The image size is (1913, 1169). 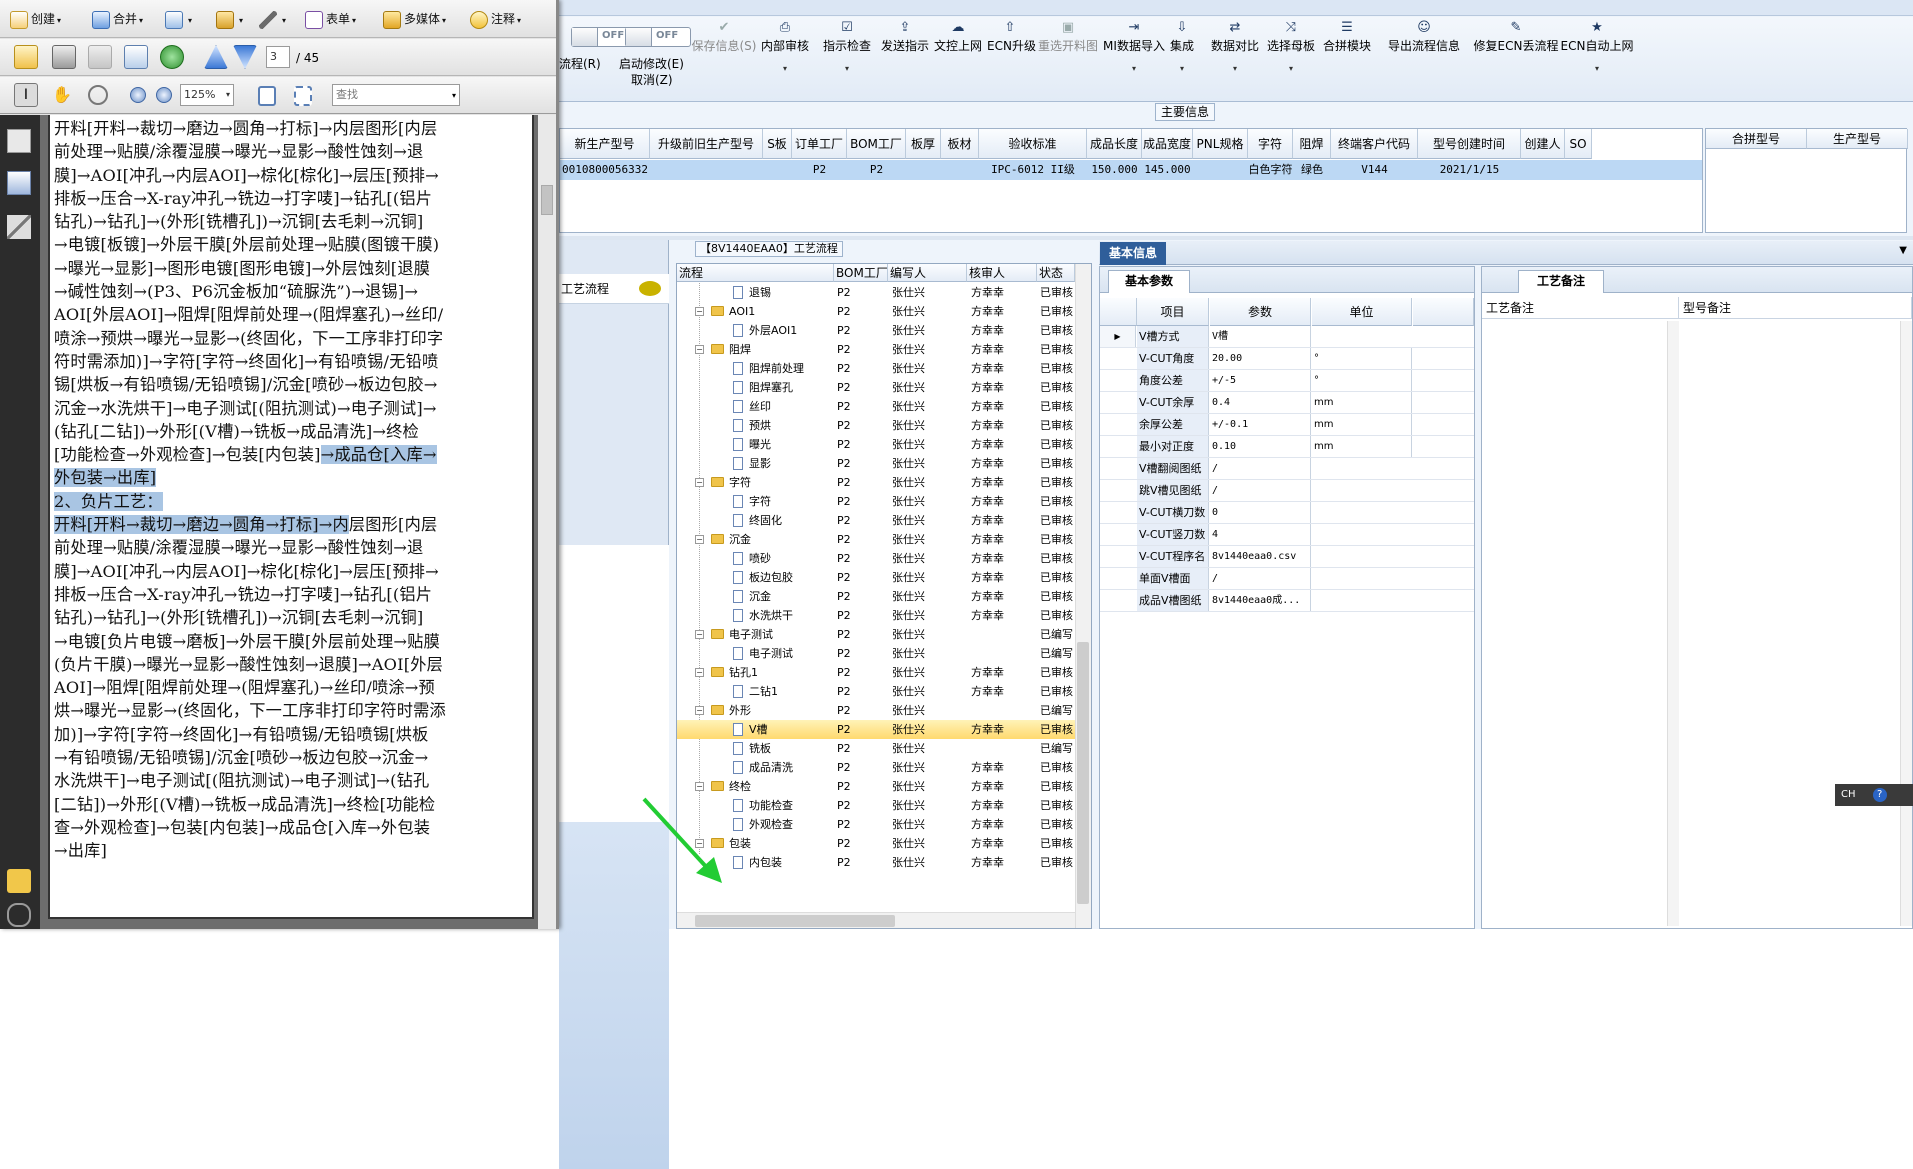 What do you see at coordinates (1906, 623) in the screenshot?
I see `model-notes-scrollbar` at bounding box center [1906, 623].